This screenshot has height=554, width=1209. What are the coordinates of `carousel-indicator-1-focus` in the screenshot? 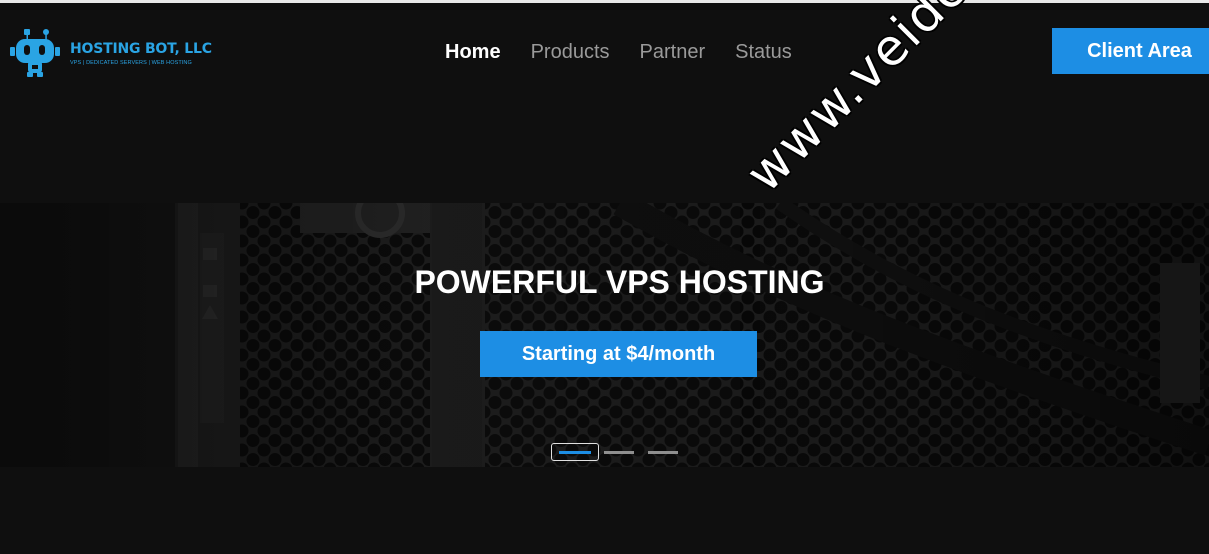 It's located at (575, 452).